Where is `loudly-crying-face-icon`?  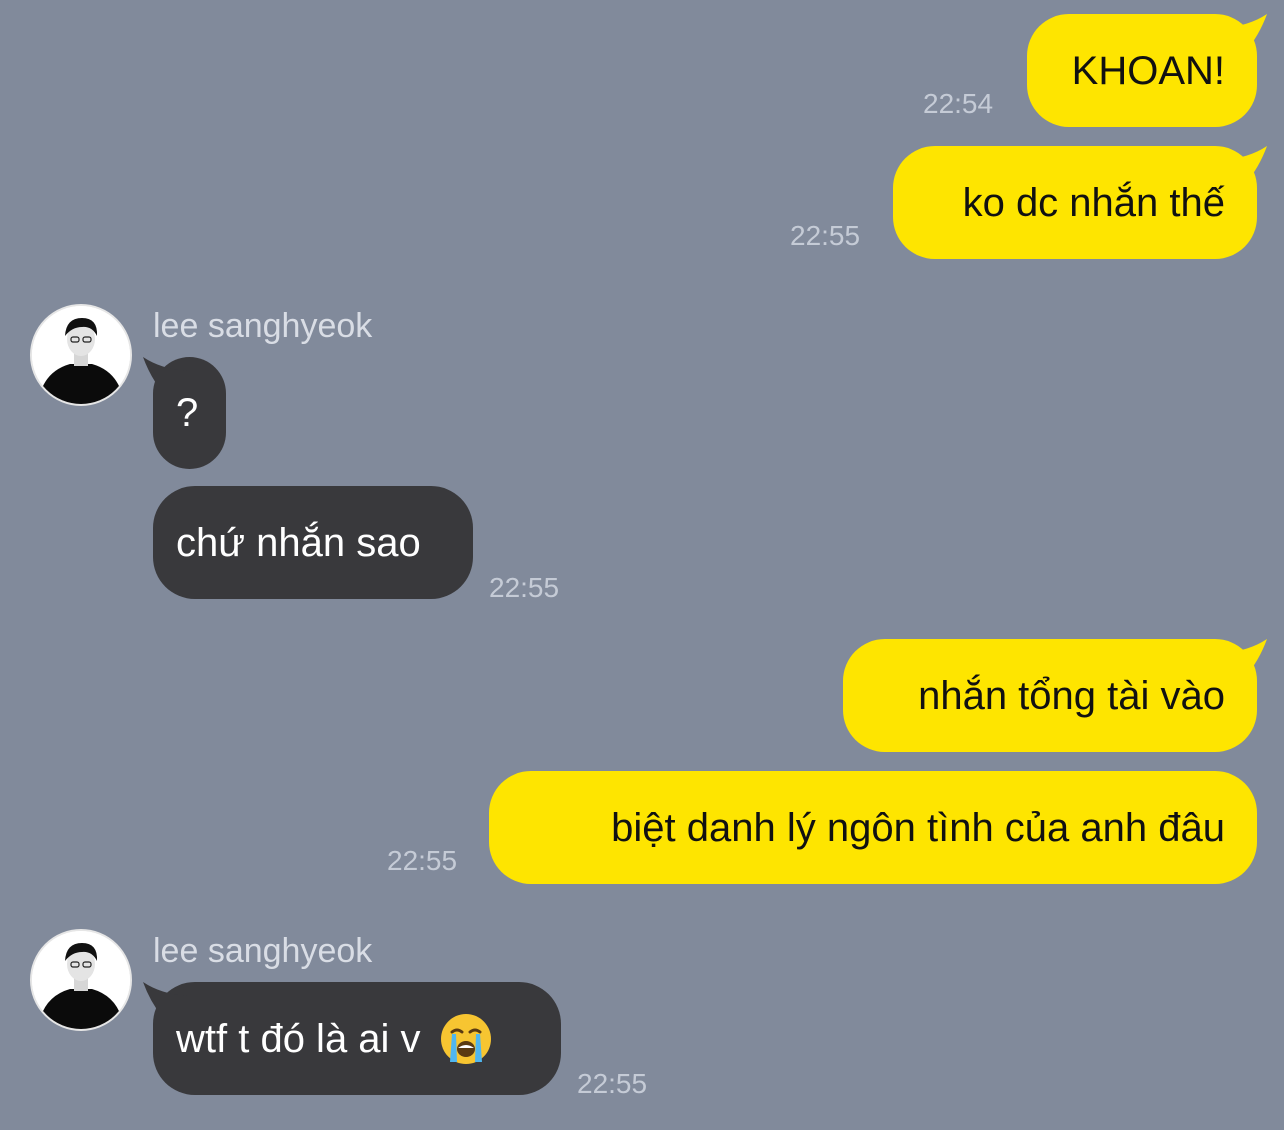 loudly-crying-face-icon is located at coordinates (465, 1038).